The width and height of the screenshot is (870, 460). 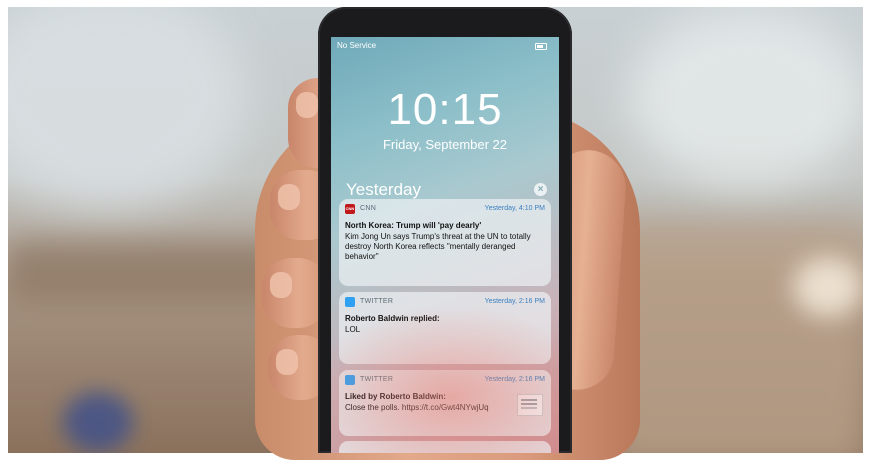 What do you see at coordinates (98, 422) in the screenshot?
I see `background-blue-object` at bounding box center [98, 422].